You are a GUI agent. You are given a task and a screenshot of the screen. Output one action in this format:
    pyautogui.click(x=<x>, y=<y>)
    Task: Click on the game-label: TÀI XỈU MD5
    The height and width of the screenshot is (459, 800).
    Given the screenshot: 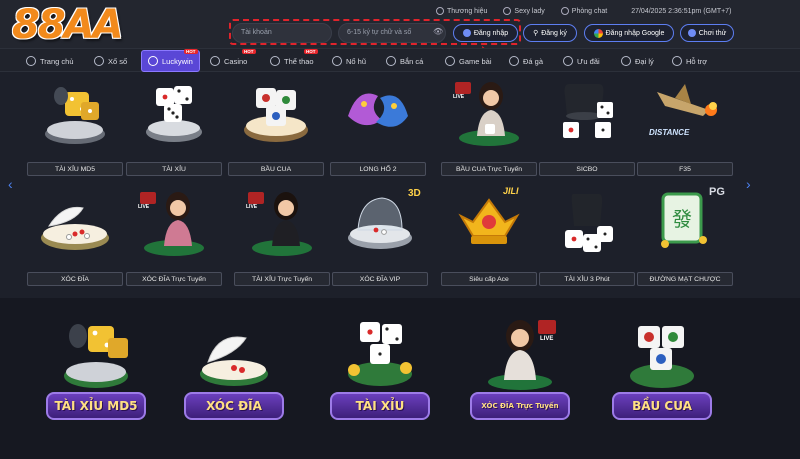 What is the action you would take?
    pyautogui.click(x=75, y=169)
    